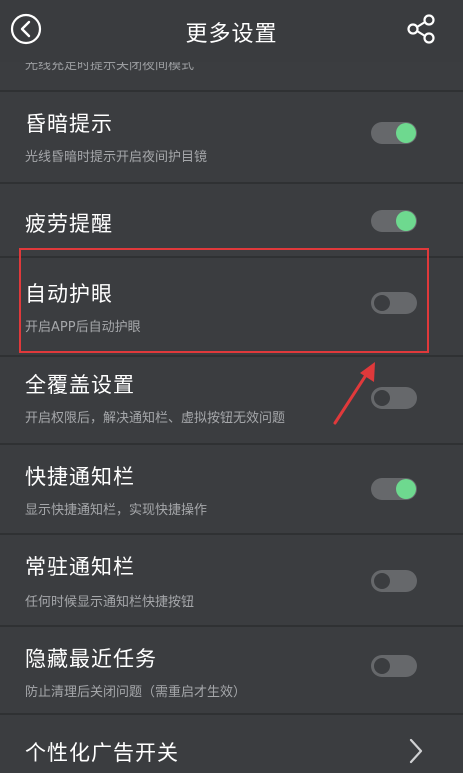  Describe the element at coordinates (80, 385) in the screenshot. I see `setting-label: 全覆盖设置` at that location.